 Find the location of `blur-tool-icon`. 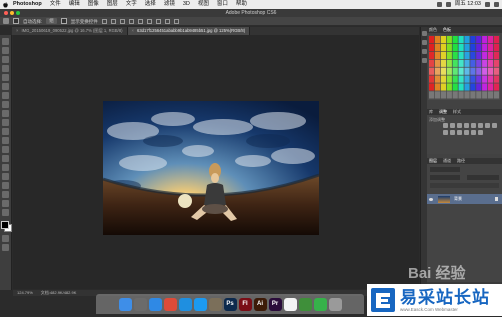

blur-tool-icon is located at coordinates (5, 149).